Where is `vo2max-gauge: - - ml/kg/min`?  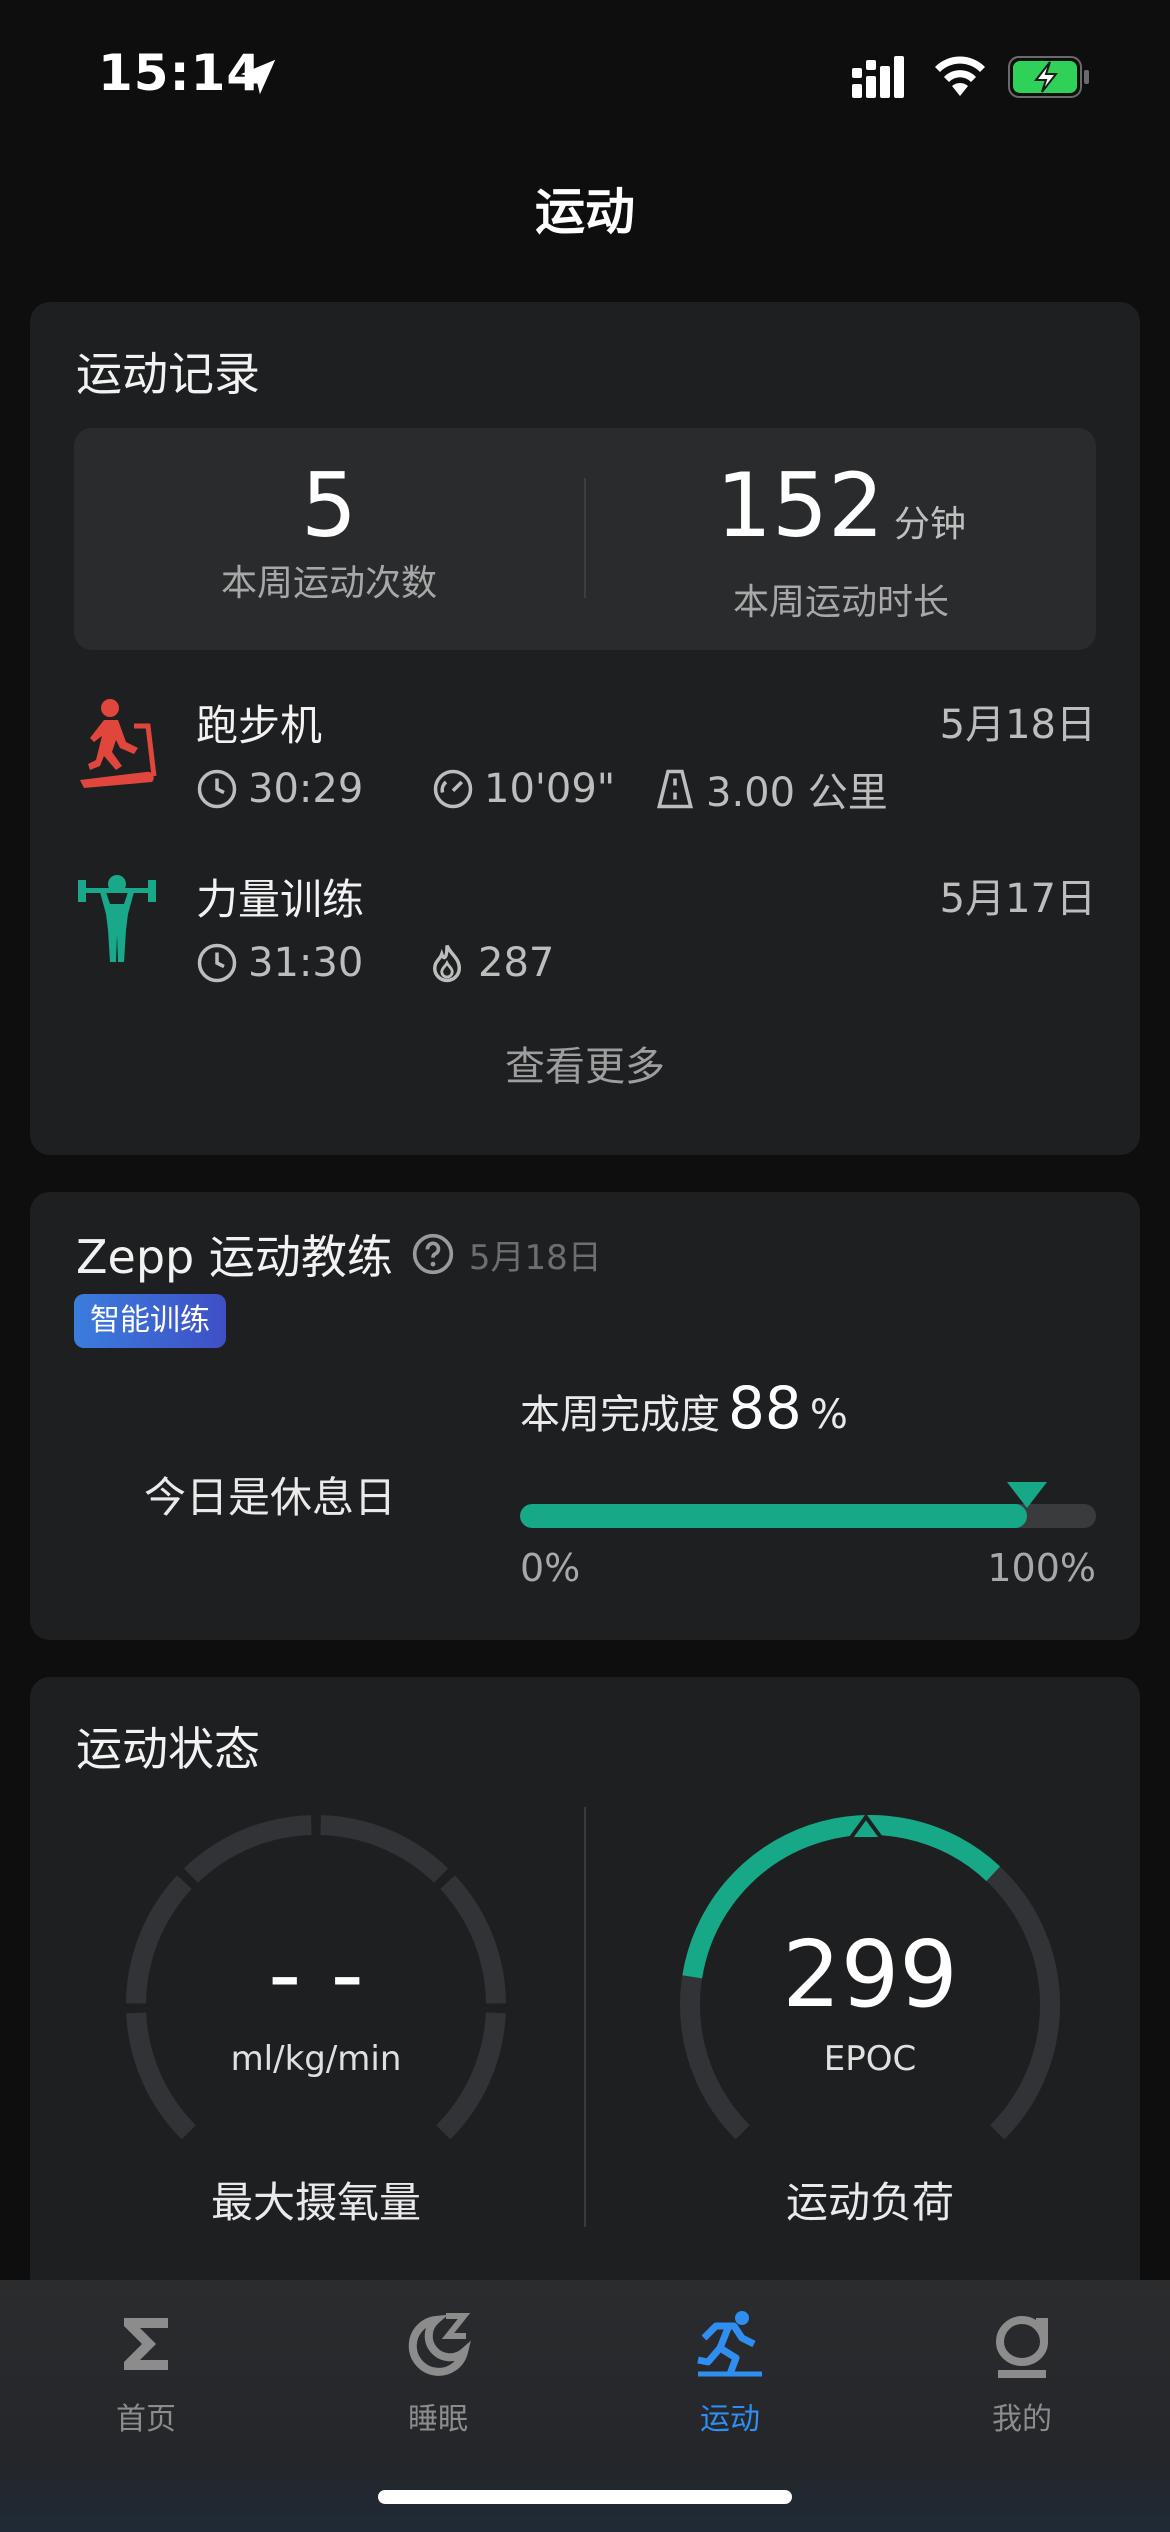 vo2max-gauge: - - ml/kg/min is located at coordinates (316, 1975).